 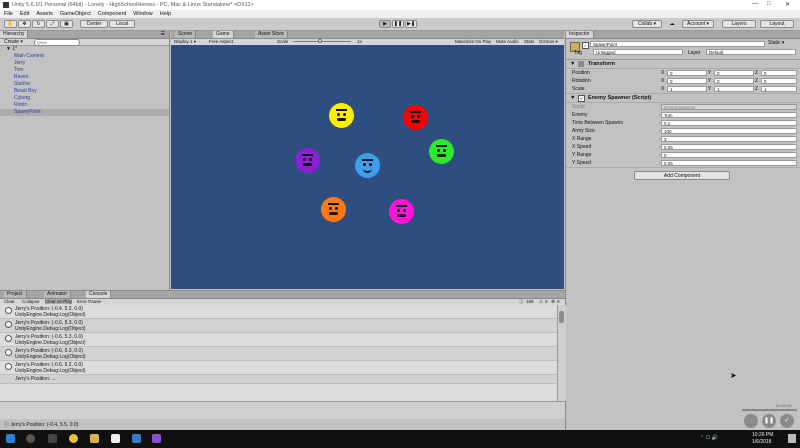 What do you see at coordinates (755, 4) in the screenshot?
I see `minimize-icon: —` at bounding box center [755, 4].